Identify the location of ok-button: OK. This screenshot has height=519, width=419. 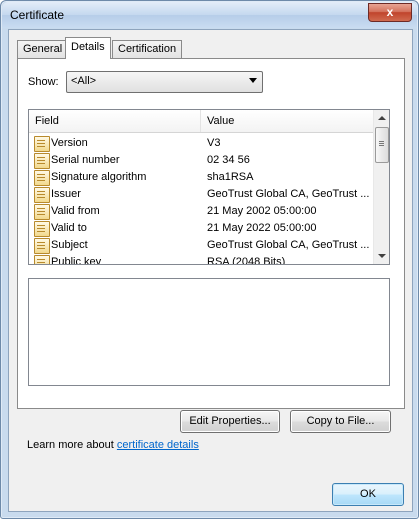
(368, 494).